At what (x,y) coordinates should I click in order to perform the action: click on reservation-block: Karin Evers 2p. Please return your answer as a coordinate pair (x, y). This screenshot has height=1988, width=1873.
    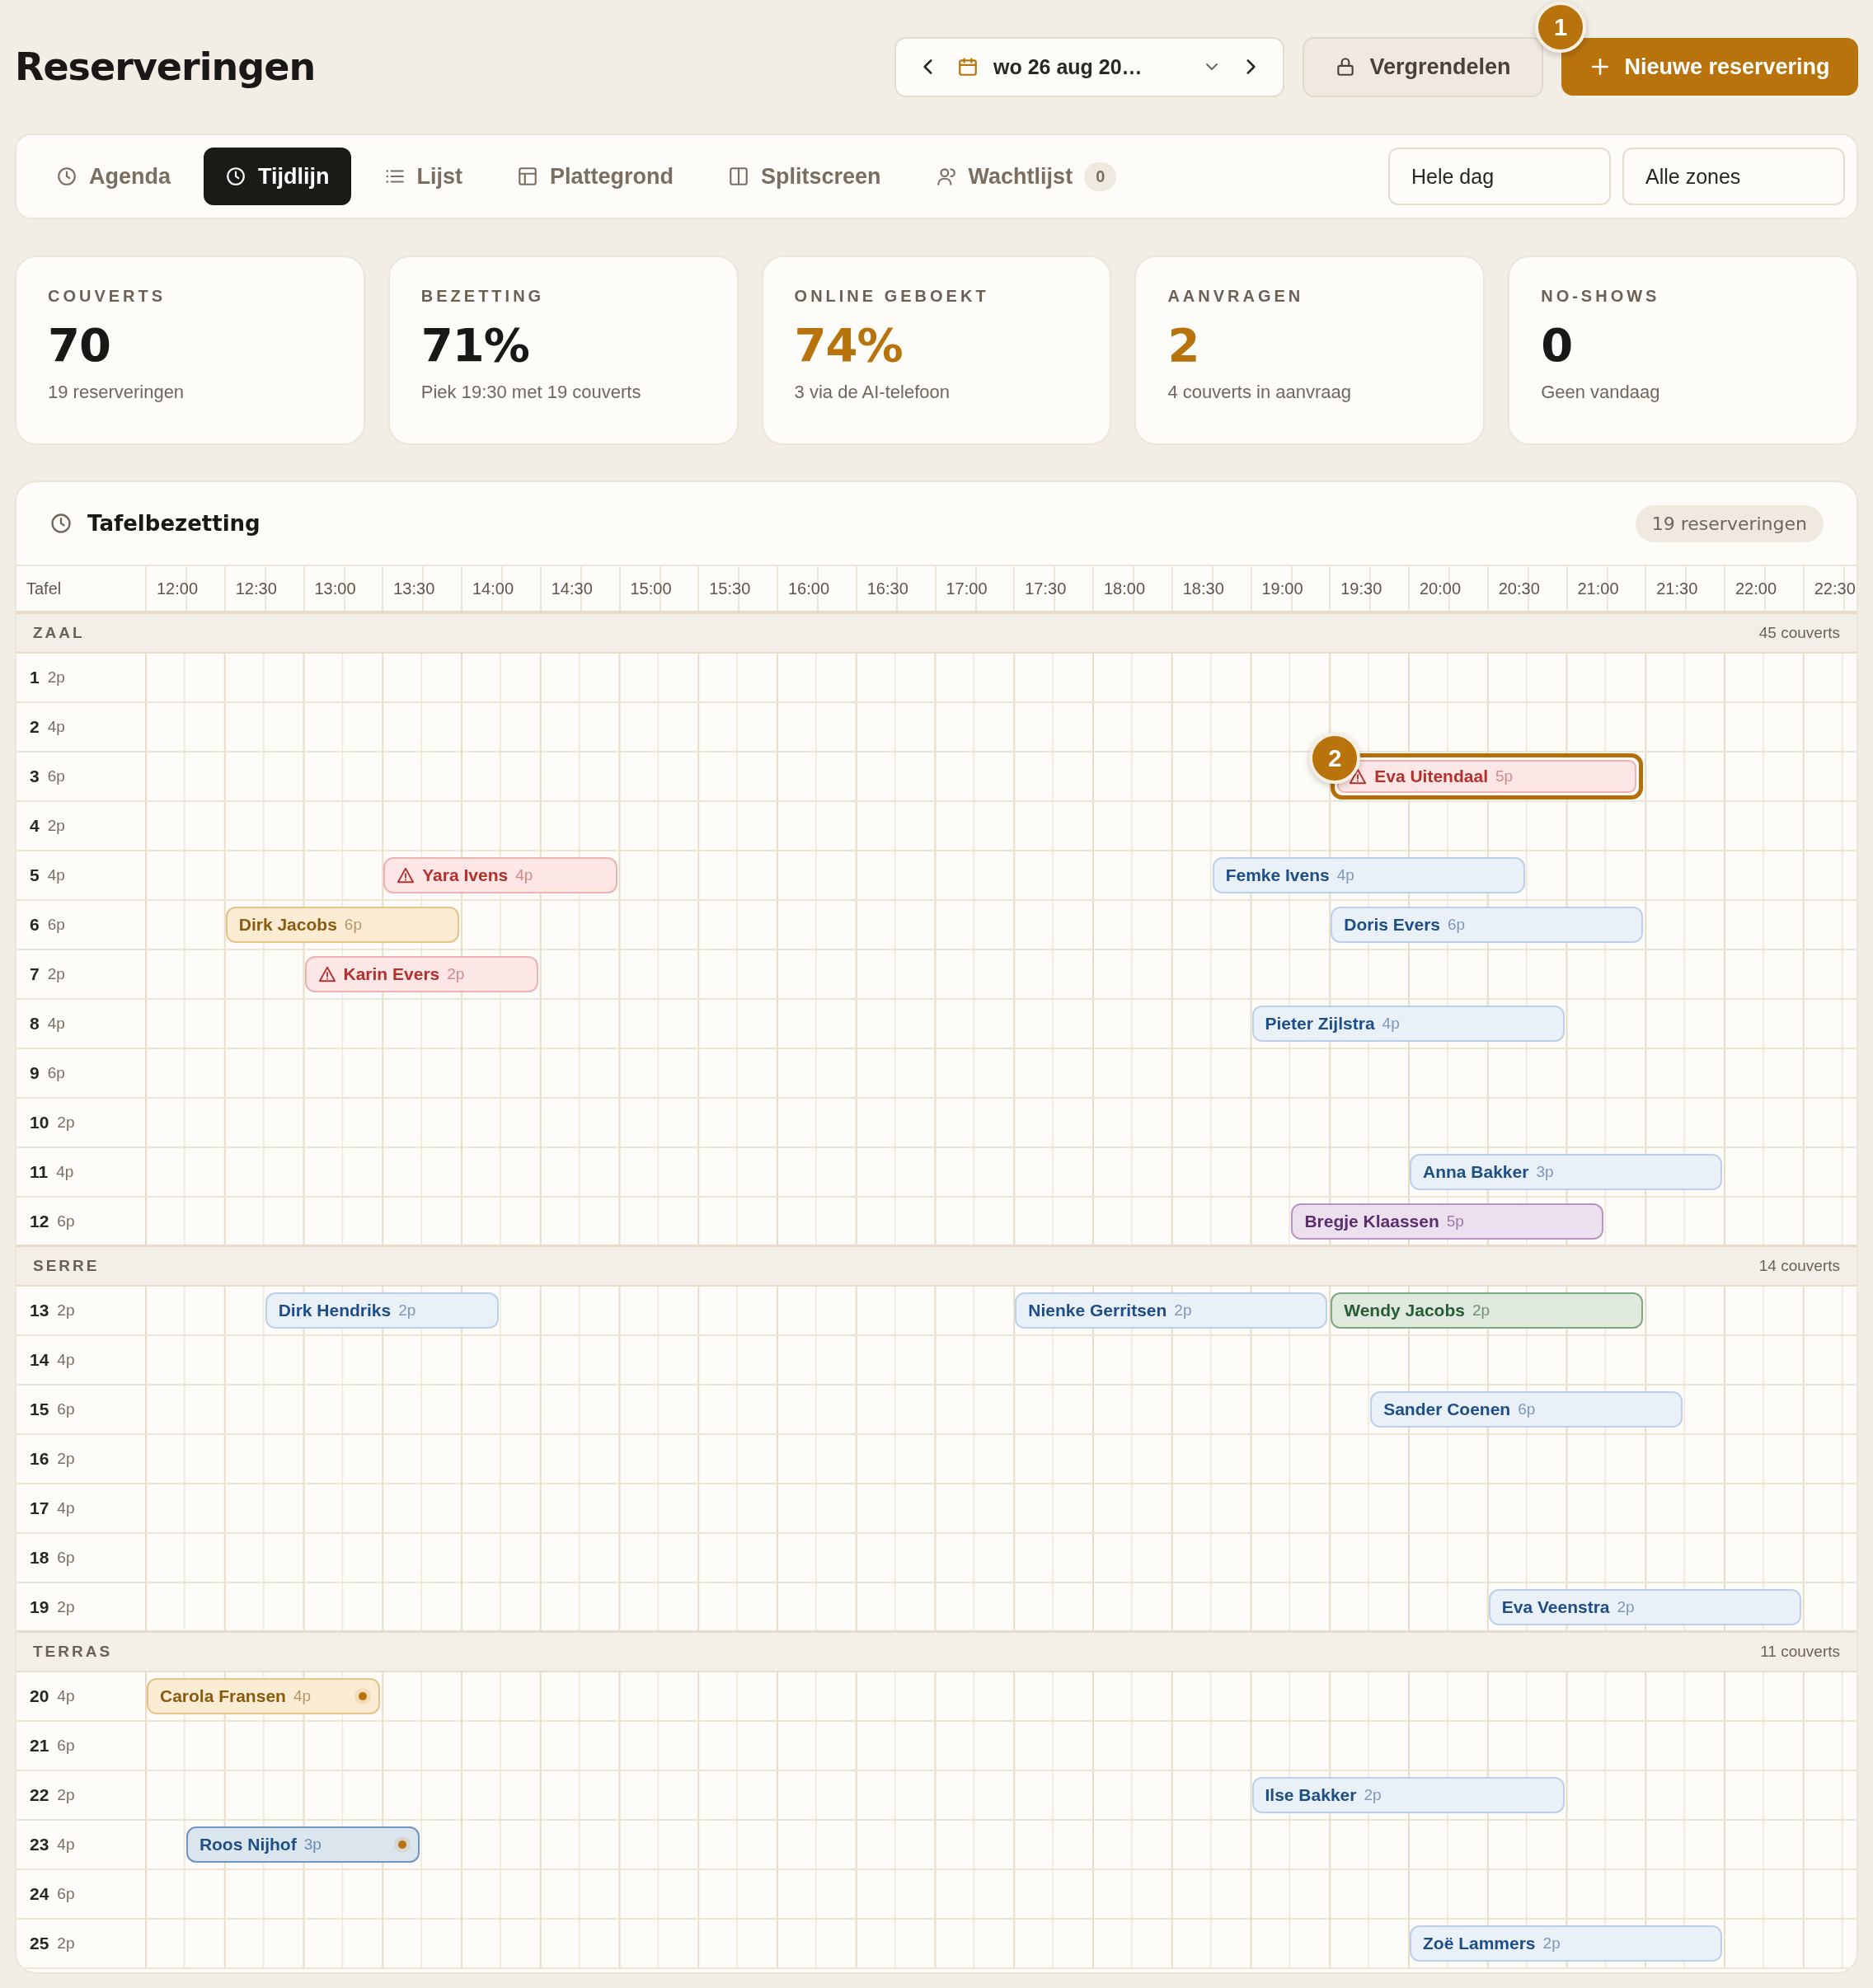
    Looking at the image, I should click on (421, 974).